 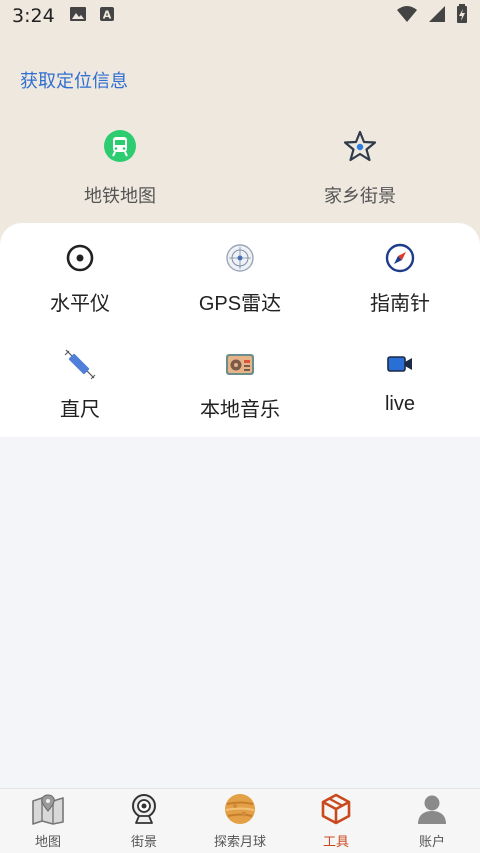 What do you see at coordinates (120, 196) in the screenshot?
I see `metro-map-label: 地铁地图` at bounding box center [120, 196].